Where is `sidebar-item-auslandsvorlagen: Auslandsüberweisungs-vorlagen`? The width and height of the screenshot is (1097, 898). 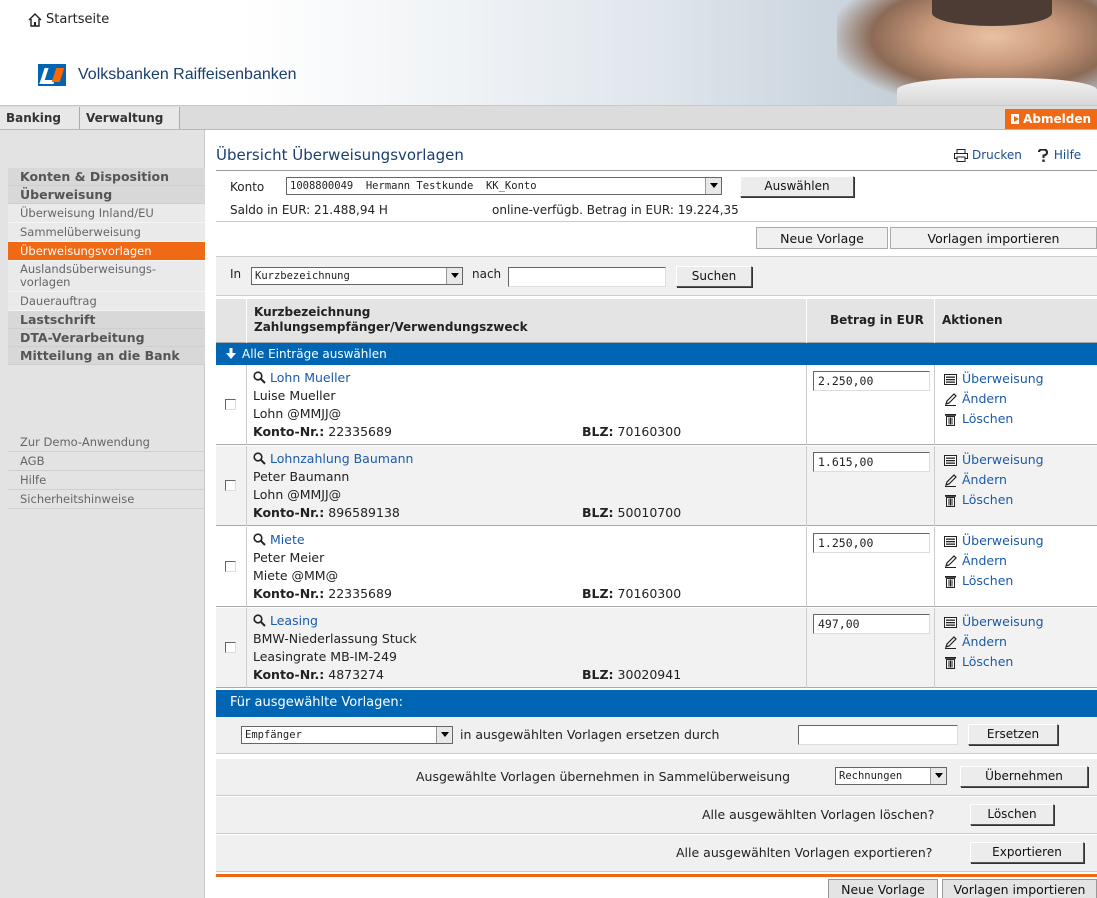 sidebar-item-auslandsvorlagen: Auslandsüberweisungs-vorlagen is located at coordinates (106, 276).